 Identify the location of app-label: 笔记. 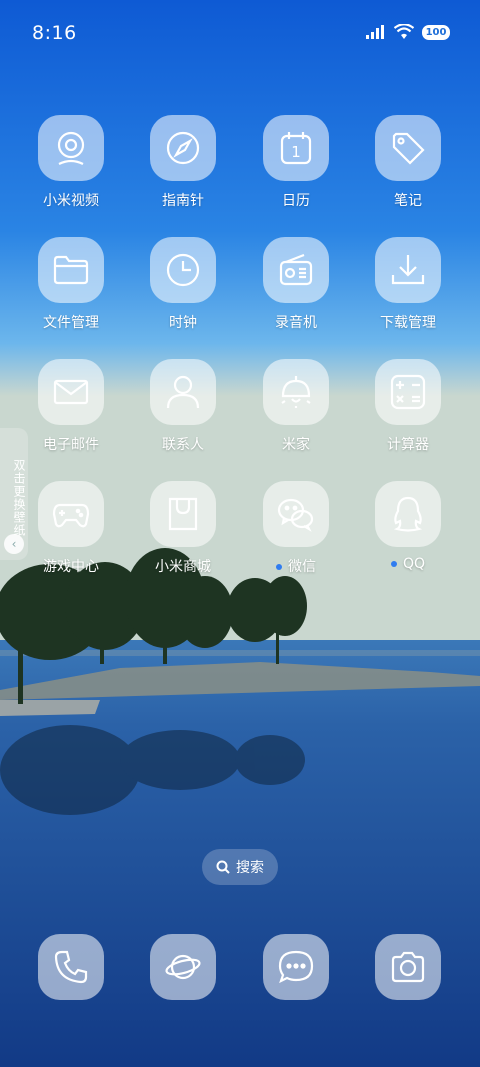
(408, 201).